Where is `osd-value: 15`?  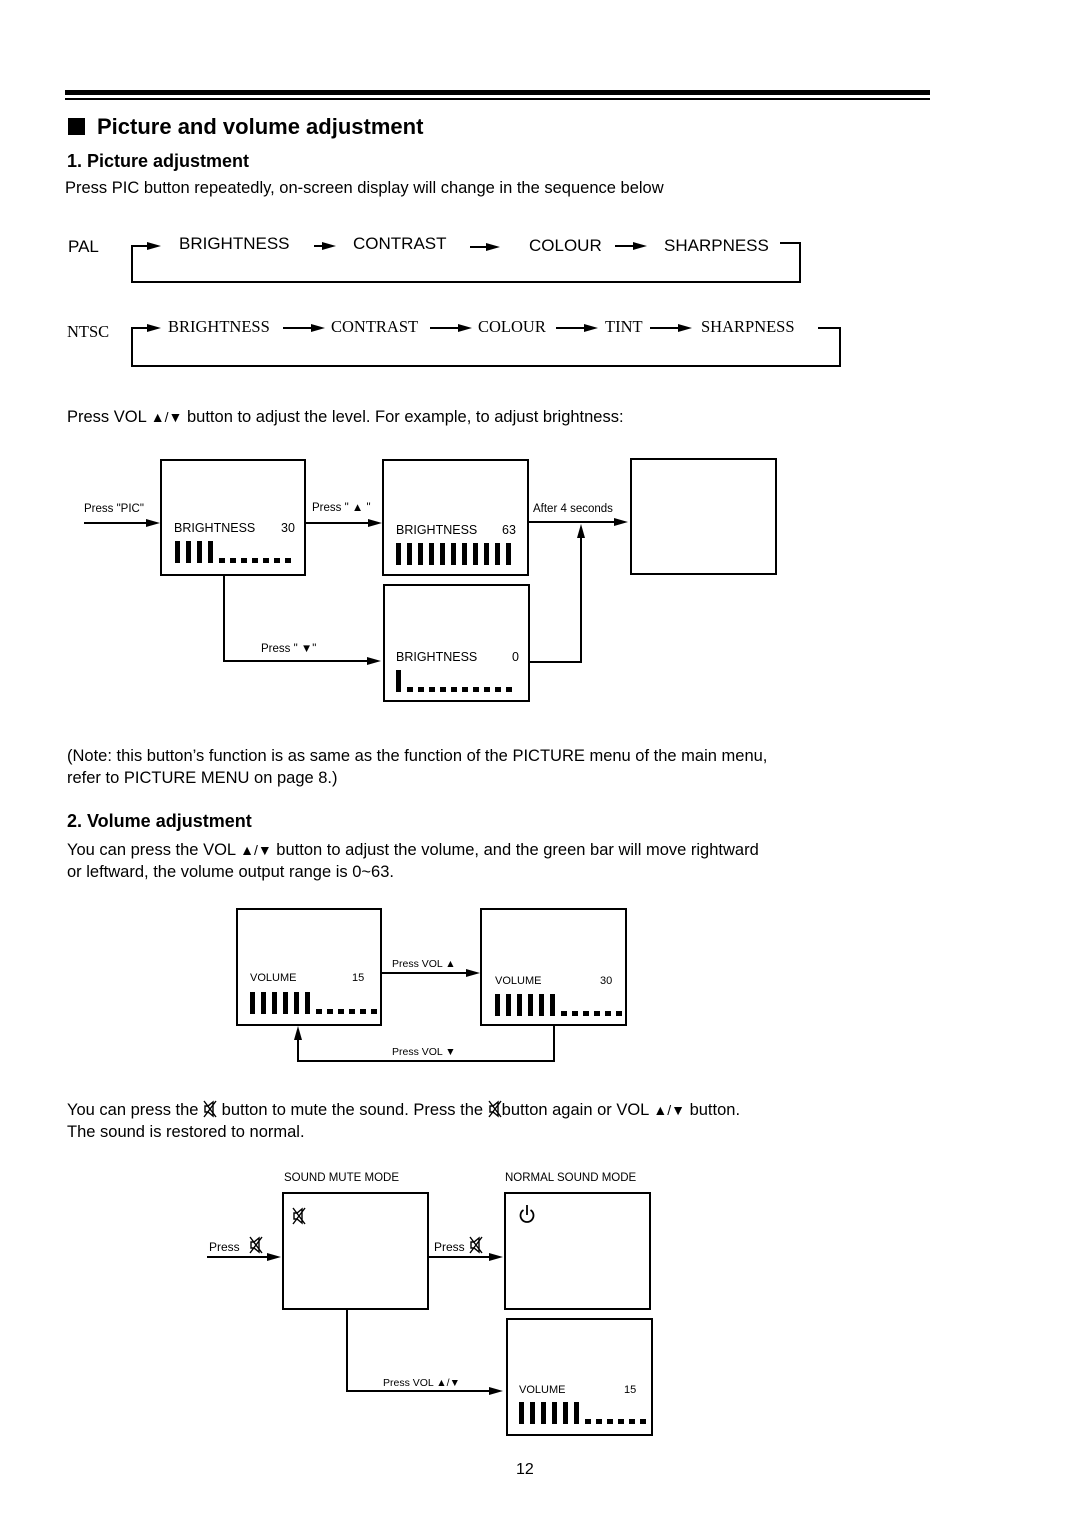 osd-value: 15 is located at coordinates (358, 978).